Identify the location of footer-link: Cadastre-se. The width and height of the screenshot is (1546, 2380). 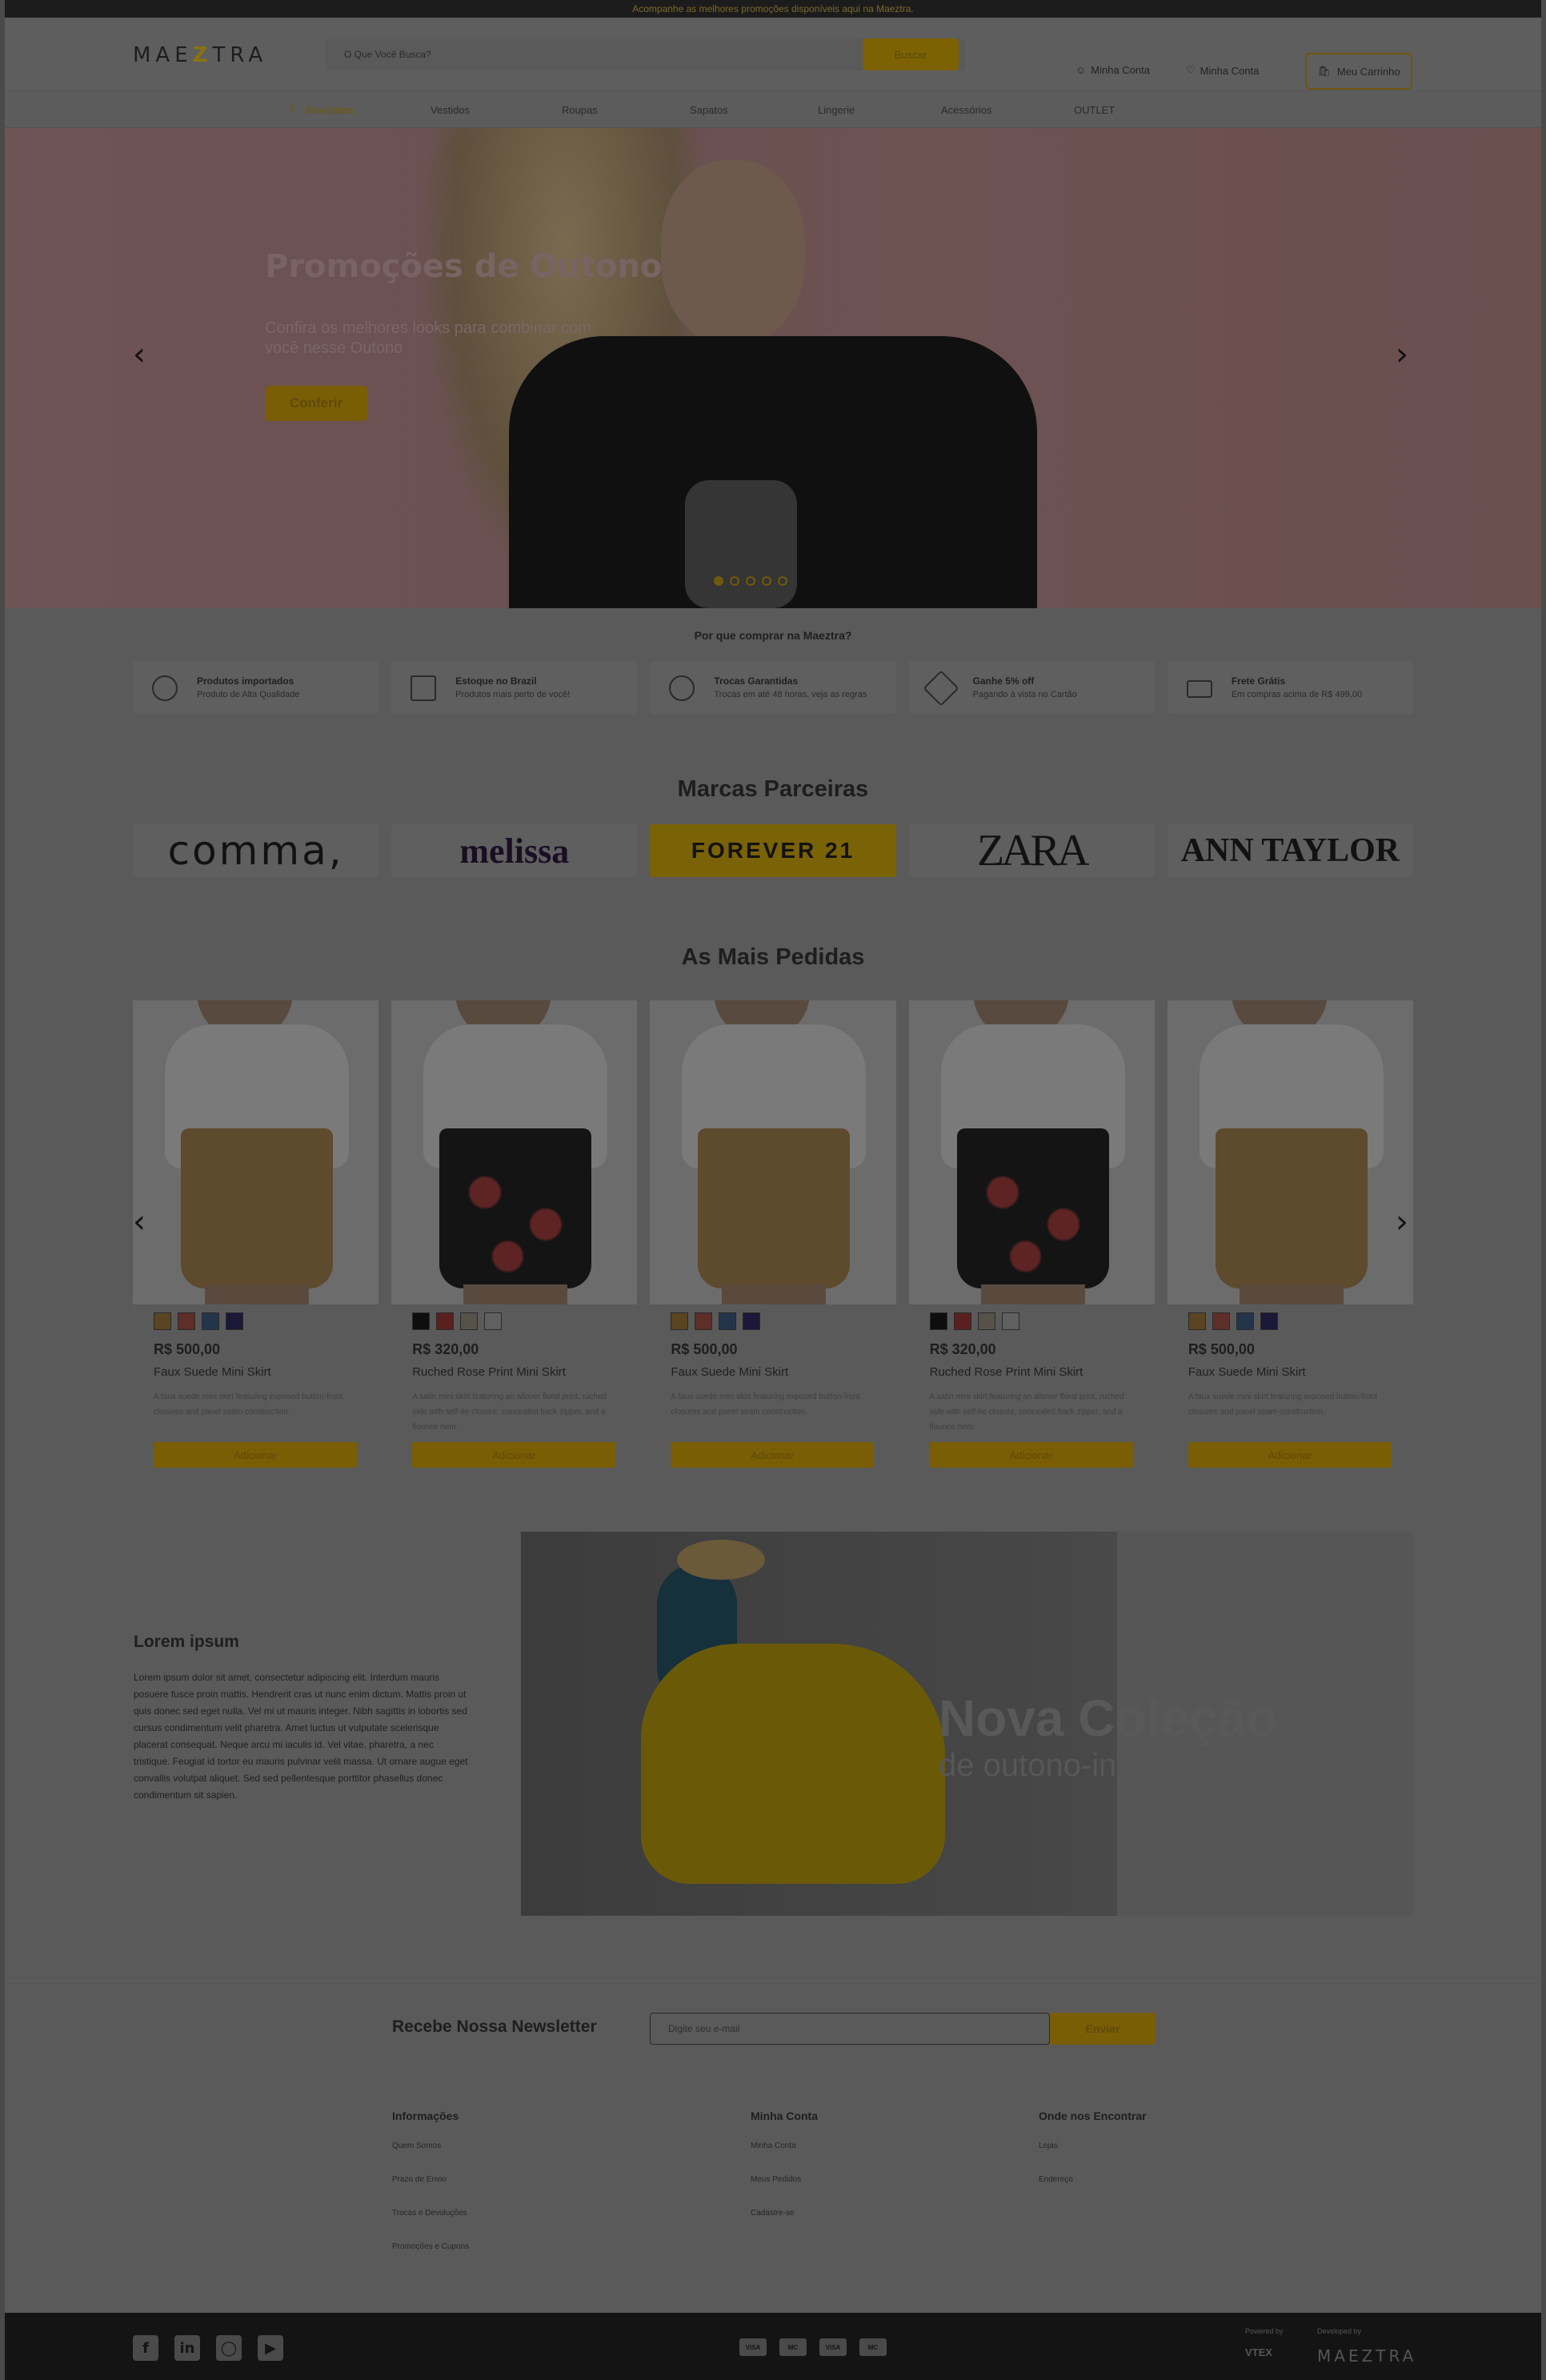
(785, 2225).